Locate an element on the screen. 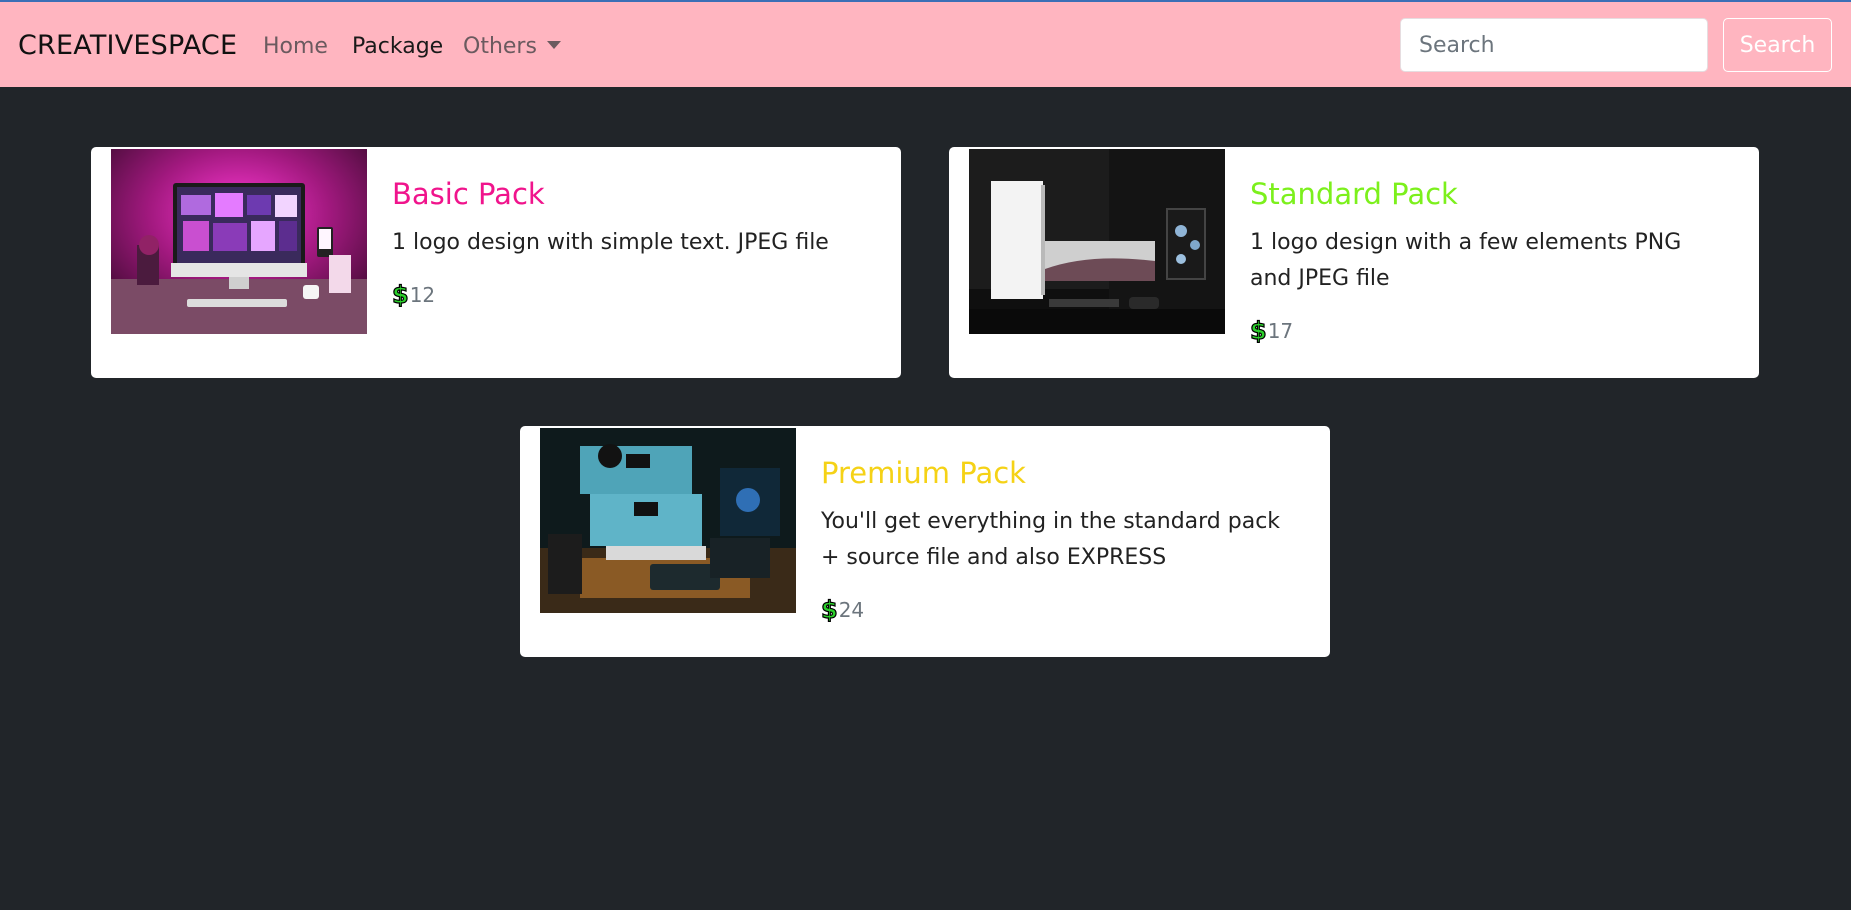 The image size is (1851, 910). nav-link-home: Home is located at coordinates (295, 46).